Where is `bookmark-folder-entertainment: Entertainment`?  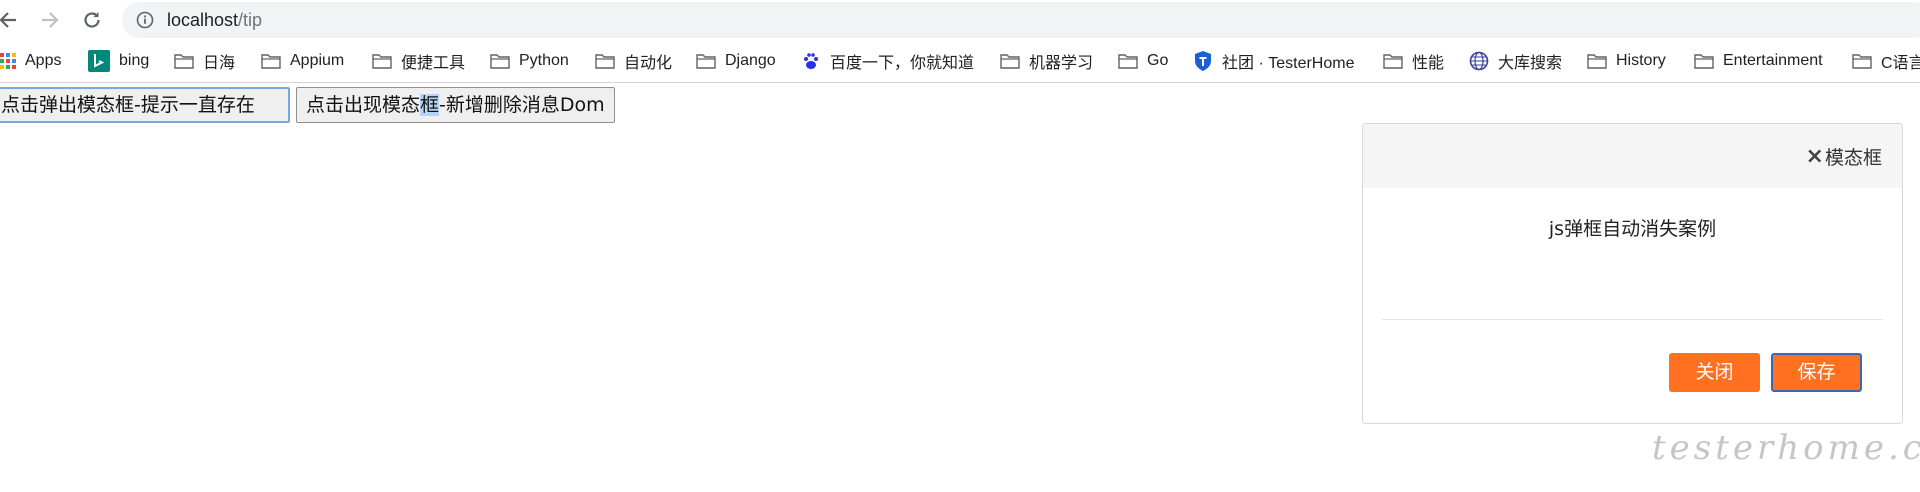 bookmark-folder-entertainment: Entertainment is located at coordinates (1758, 61).